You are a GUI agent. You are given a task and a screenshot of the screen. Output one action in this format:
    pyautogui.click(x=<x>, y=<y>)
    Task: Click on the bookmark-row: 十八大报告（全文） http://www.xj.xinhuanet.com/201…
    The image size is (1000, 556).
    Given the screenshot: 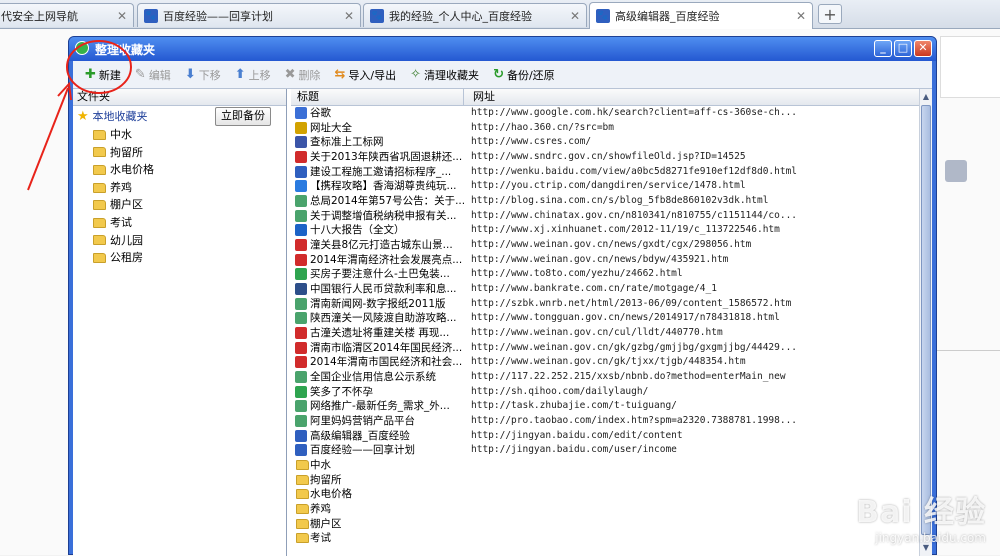 What is the action you would take?
    pyautogui.click(x=605, y=230)
    